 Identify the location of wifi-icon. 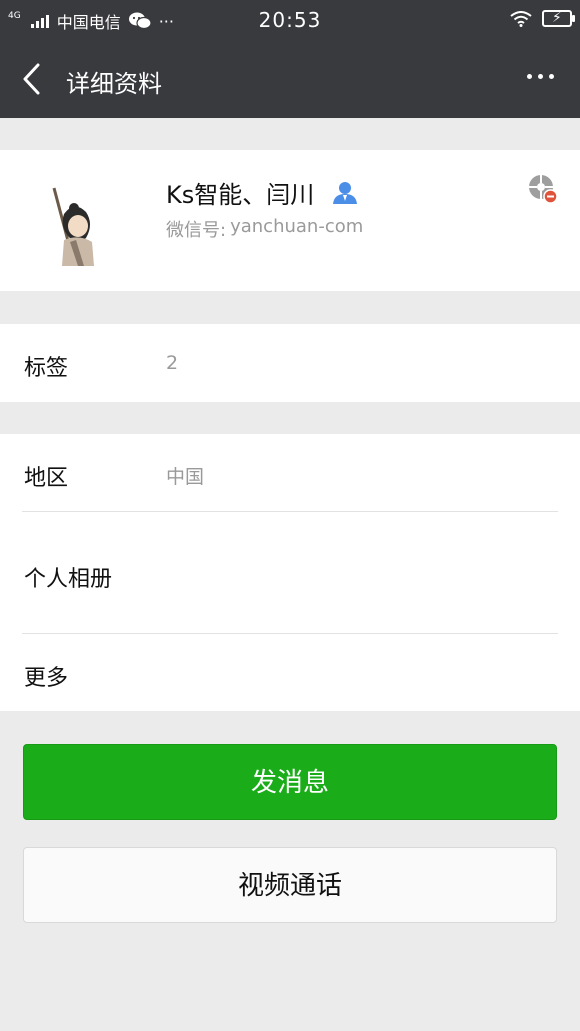
(521, 18).